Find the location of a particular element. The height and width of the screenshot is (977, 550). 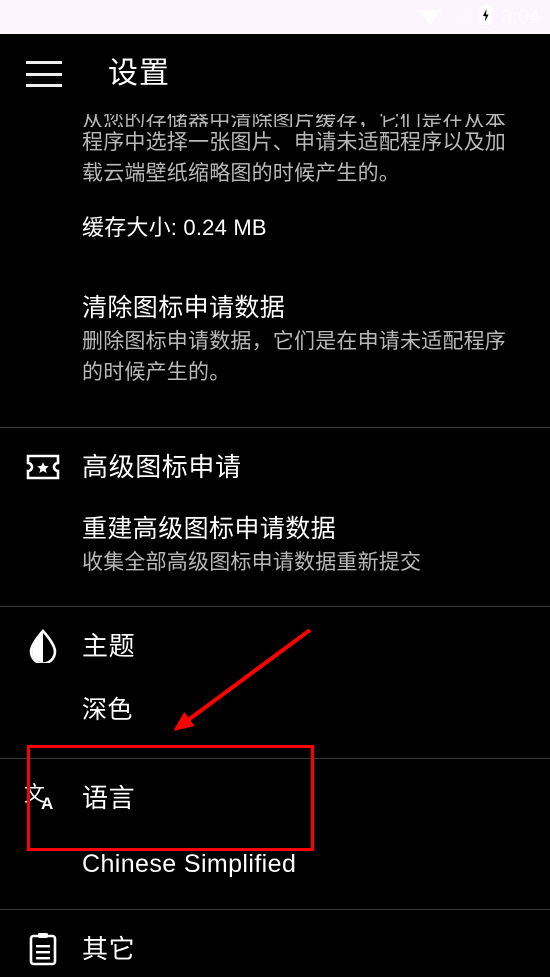

other-category: 其它 is located at coordinates (275, 949).